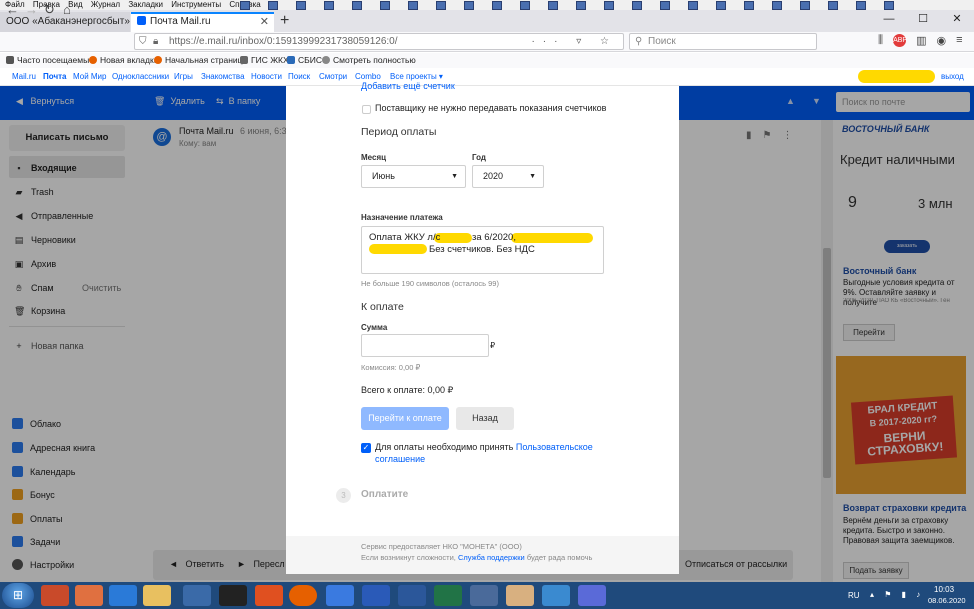 This screenshot has width=974, height=609. Describe the element at coordinates (491, 557) in the screenshot. I see `support-link: Служба поддержки` at that location.